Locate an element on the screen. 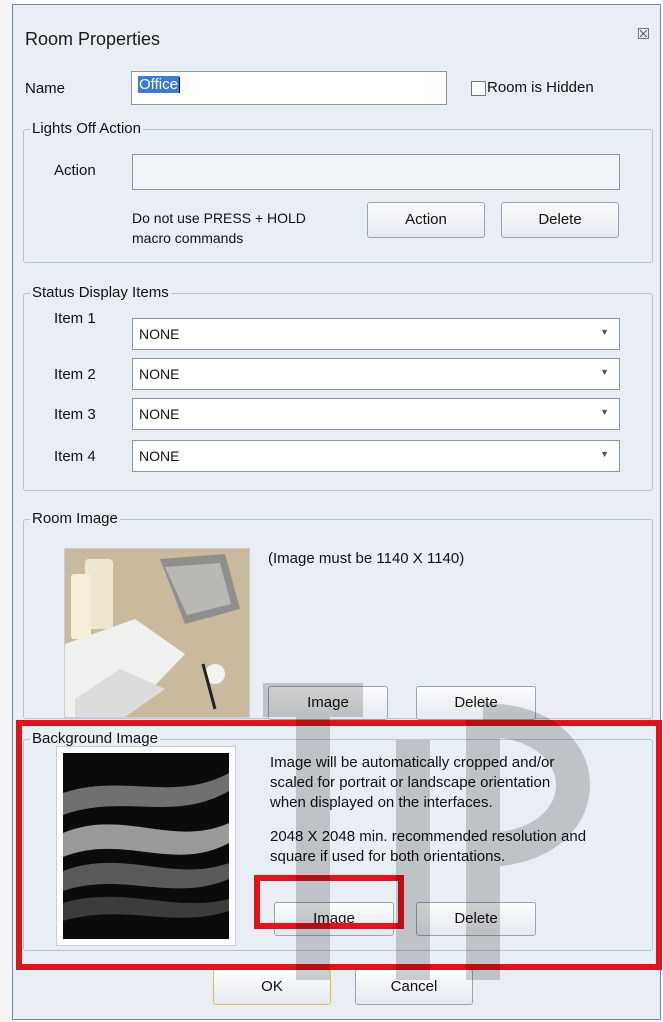 This screenshot has height=1022, width=663. item-4-select: NONE ▼ is located at coordinates (376, 456).